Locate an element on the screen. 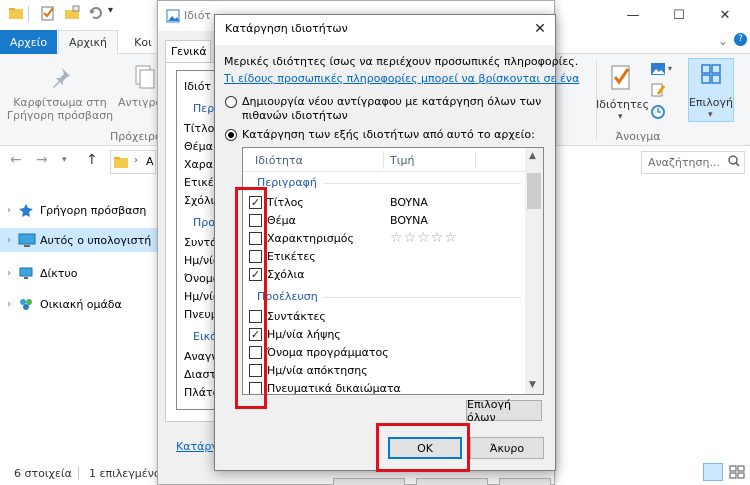 This screenshot has height=485, width=750. property-name: Ημ/νία λήψης is located at coordinates (304, 334).